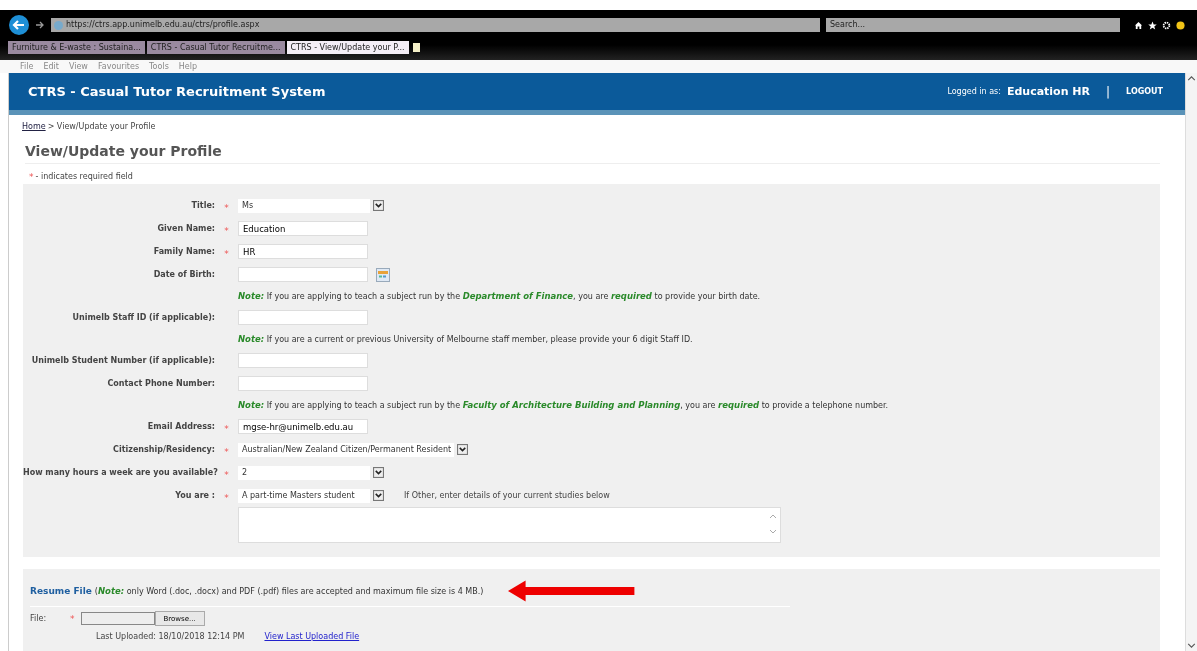 The image size is (1197, 651). Describe the element at coordinates (122, 360) in the screenshot. I see `field-label: Unimelb Student Number (if applicable):` at that location.